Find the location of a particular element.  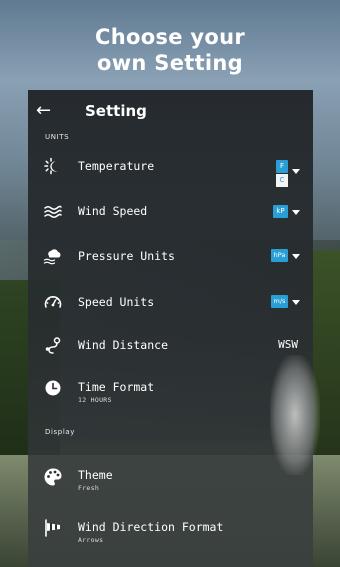

settings-header: ← Setting is located at coordinates (170, 111).